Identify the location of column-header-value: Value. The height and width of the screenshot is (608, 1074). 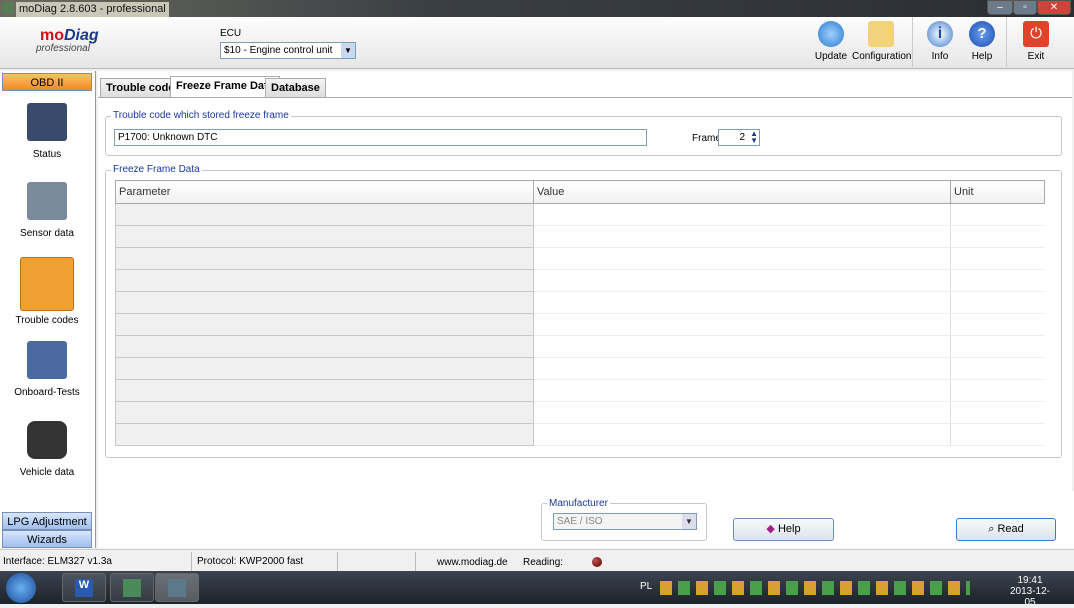
(742, 192).